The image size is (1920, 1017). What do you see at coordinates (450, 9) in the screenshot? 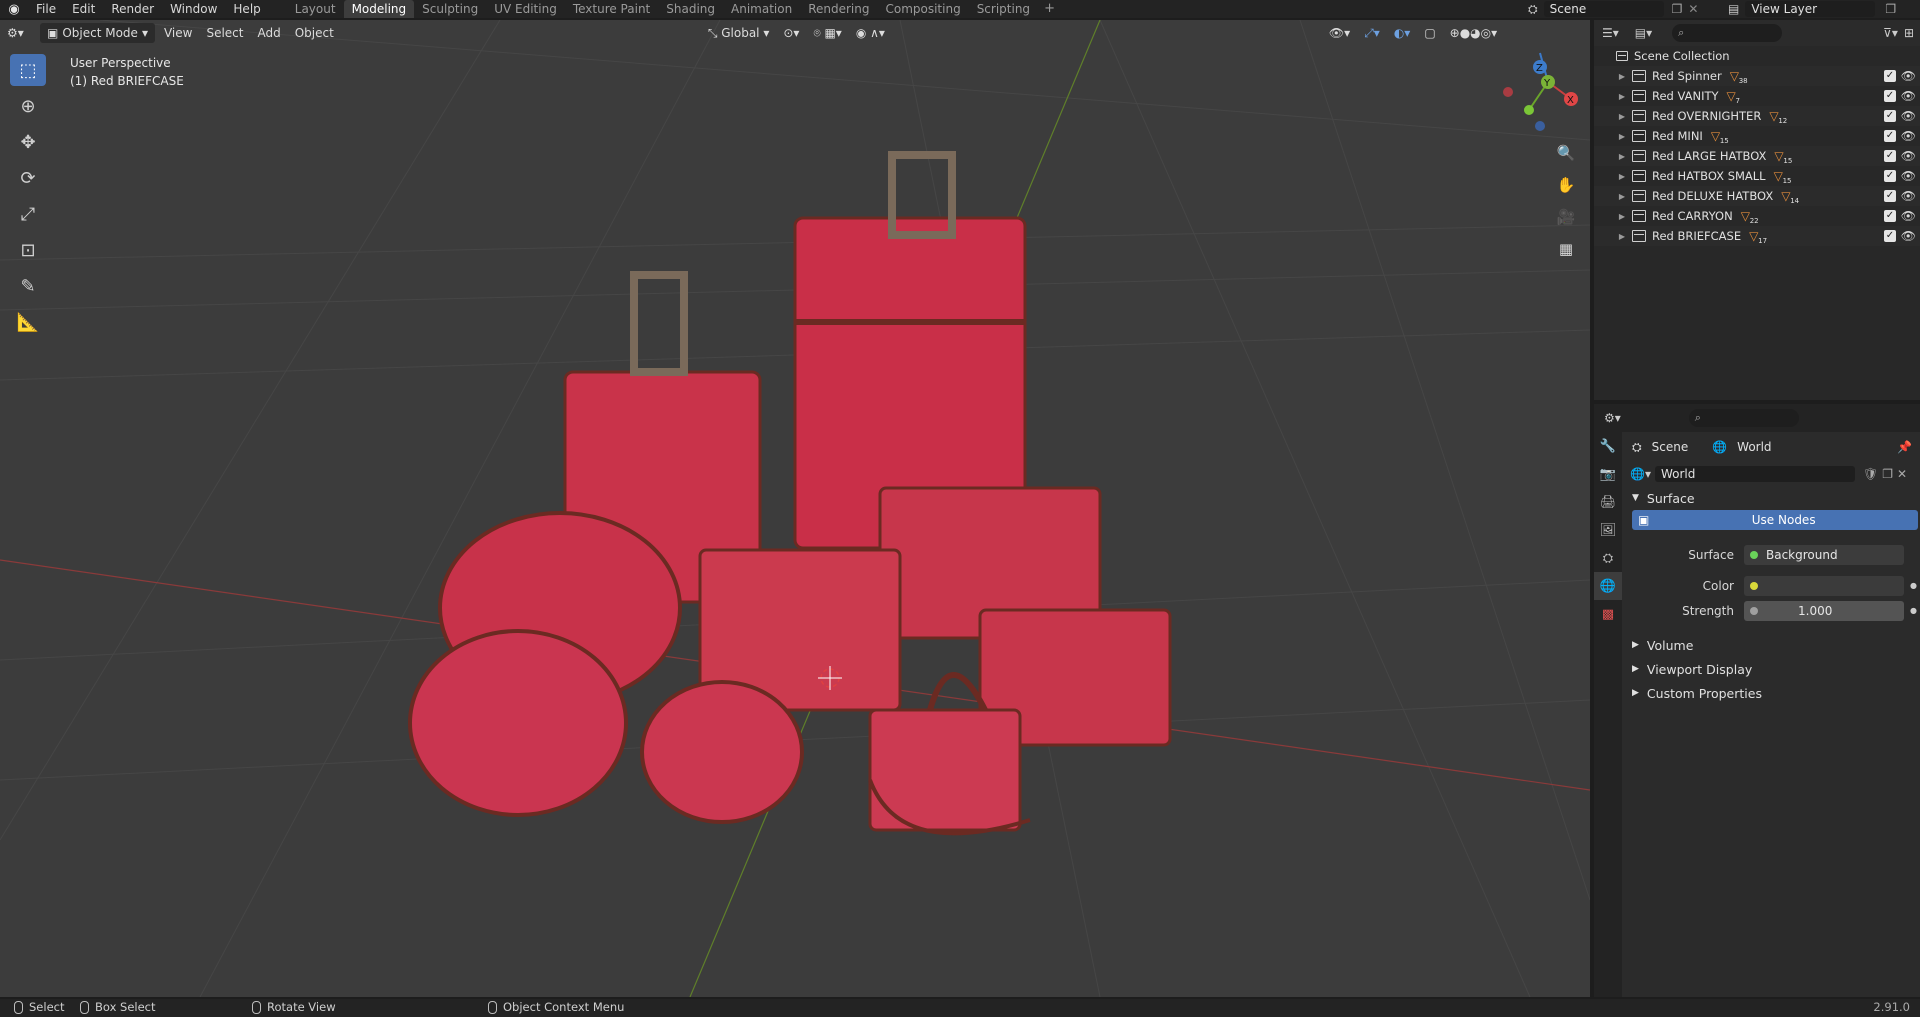
I see `tab-sculpting: Sculpting` at bounding box center [450, 9].